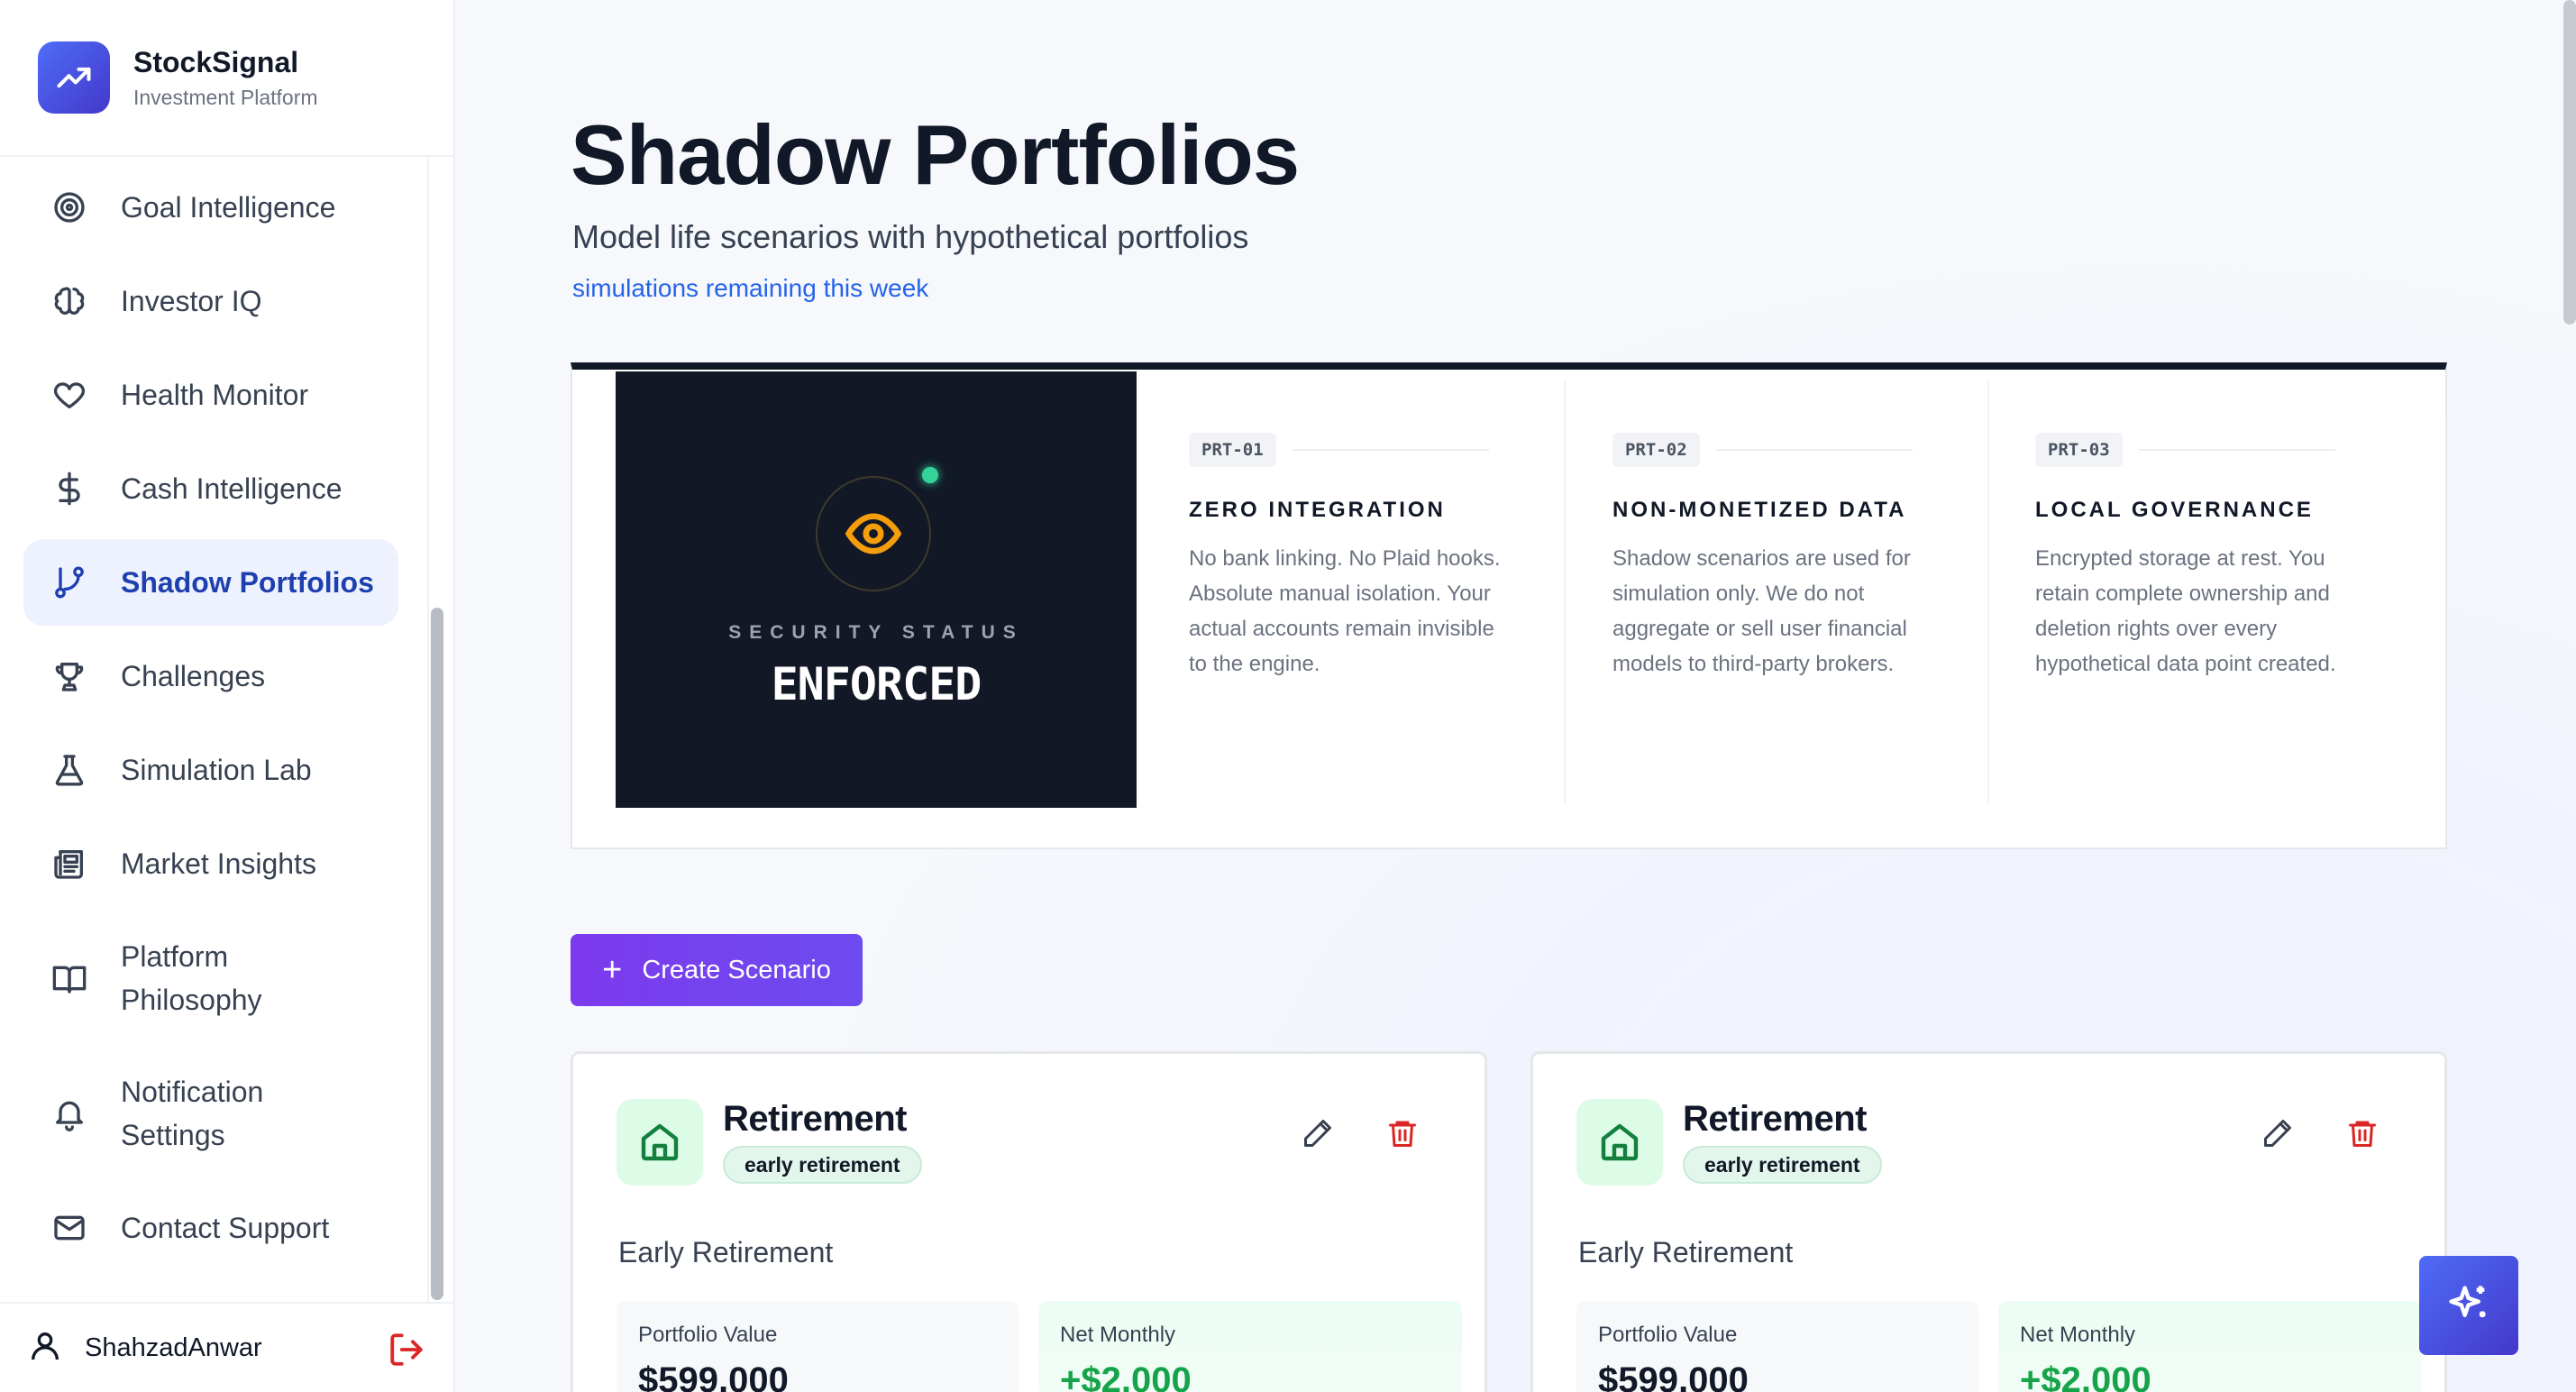 The image size is (2576, 1392). Describe the element at coordinates (173, 1347) in the screenshot. I see `user-name: ShahzadAnwar` at that location.